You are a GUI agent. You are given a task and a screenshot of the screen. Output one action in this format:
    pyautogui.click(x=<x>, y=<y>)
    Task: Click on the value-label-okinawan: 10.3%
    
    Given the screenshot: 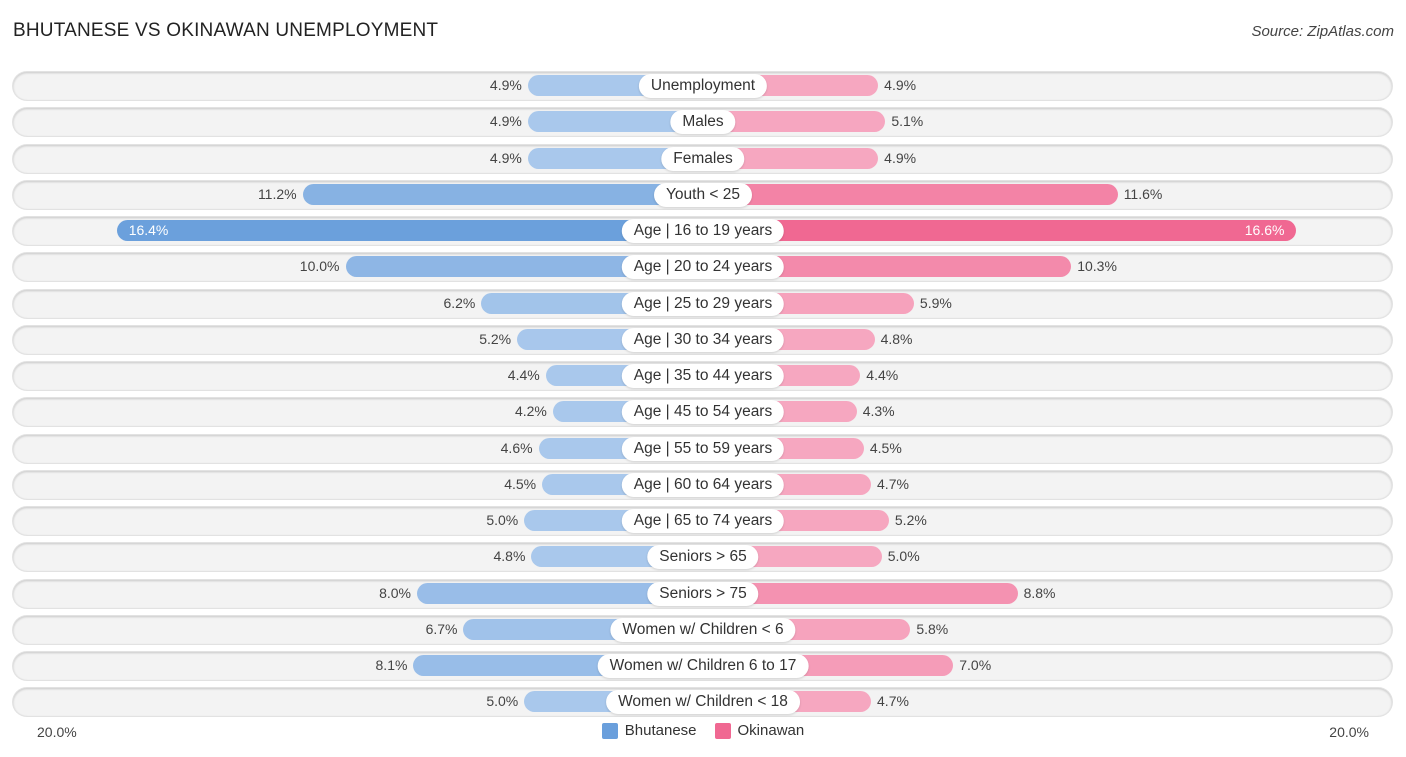 What is the action you would take?
    pyautogui.click(x=1097, y=266)
    